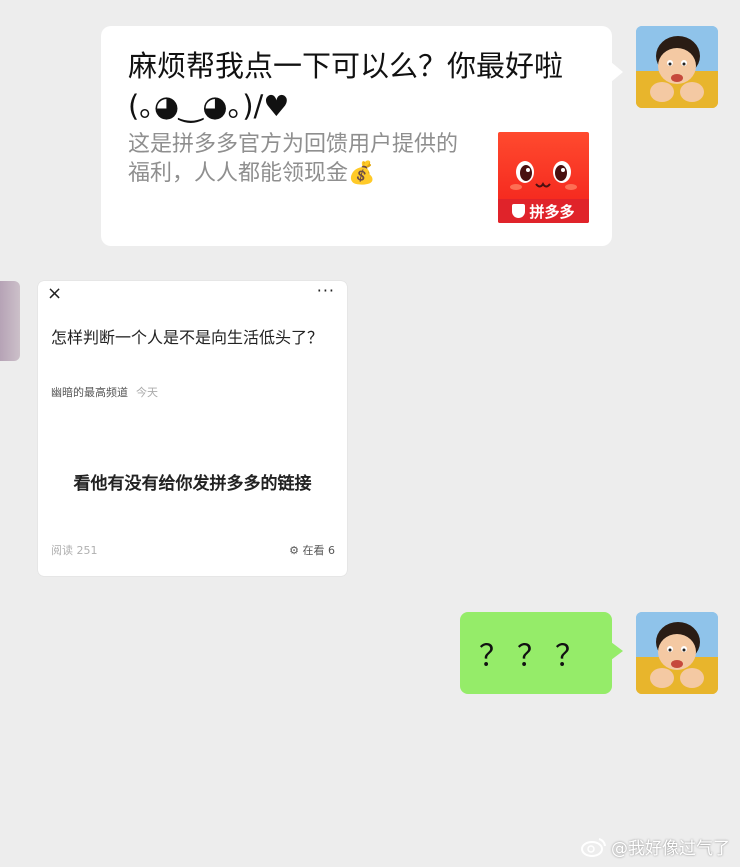  Describe the element at coordinates (147, 392) in the screenshot. I see `article-time: 今天` at that location.